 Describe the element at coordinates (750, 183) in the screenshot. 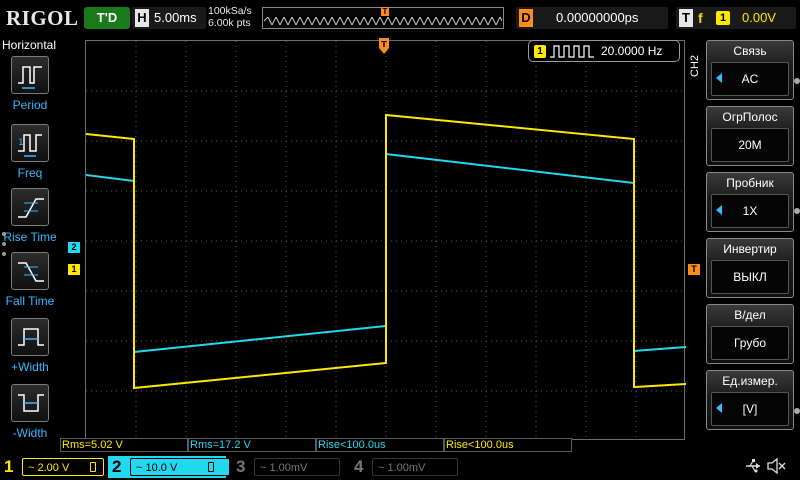

I see `probe-title: Пробник` at that location.